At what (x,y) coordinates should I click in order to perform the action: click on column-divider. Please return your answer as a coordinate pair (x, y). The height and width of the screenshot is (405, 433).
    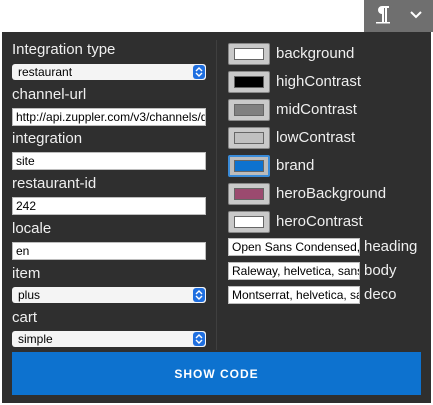
    Looking at the image, I should click on (216, 195).